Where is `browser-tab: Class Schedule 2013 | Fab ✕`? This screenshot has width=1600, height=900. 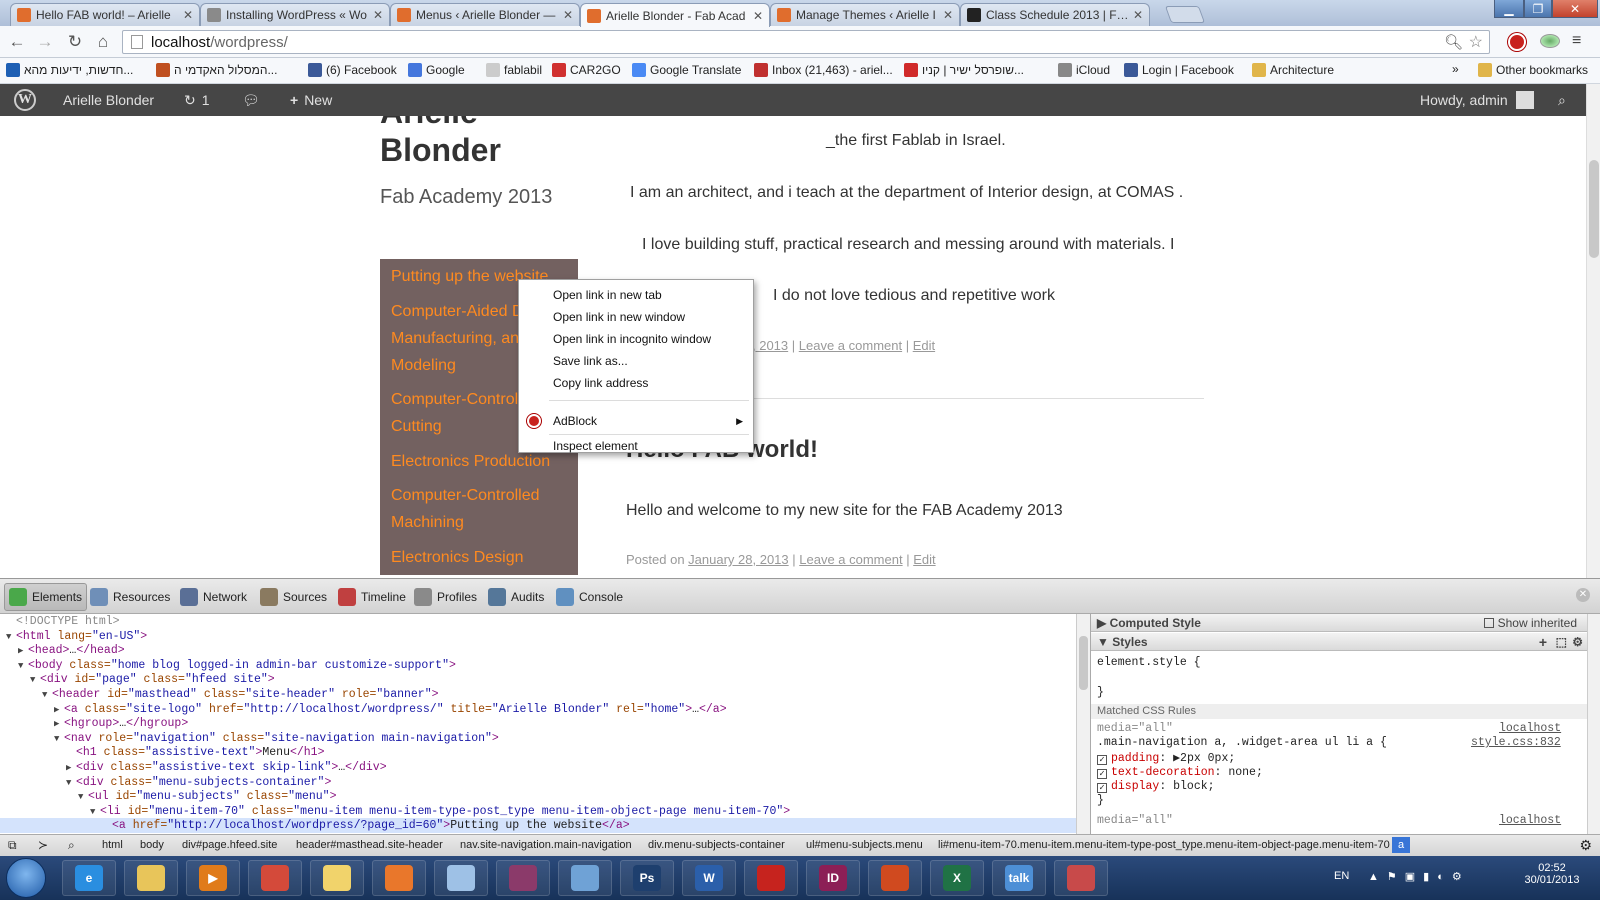 browser-tab: Class Schedule 2013 | Fab ✕ is located at coordinates (1055, 14).